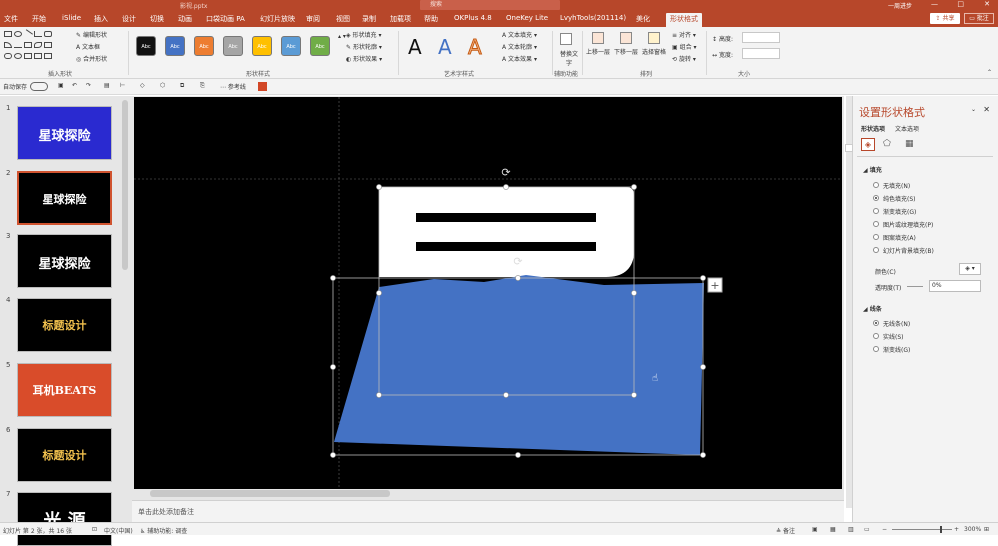 Image resolution: width=998 pixels, height=546 pixels. Describe the element at coordinates (74, 85) in the screenshot. I see `undo-icon: ↶` at that location.